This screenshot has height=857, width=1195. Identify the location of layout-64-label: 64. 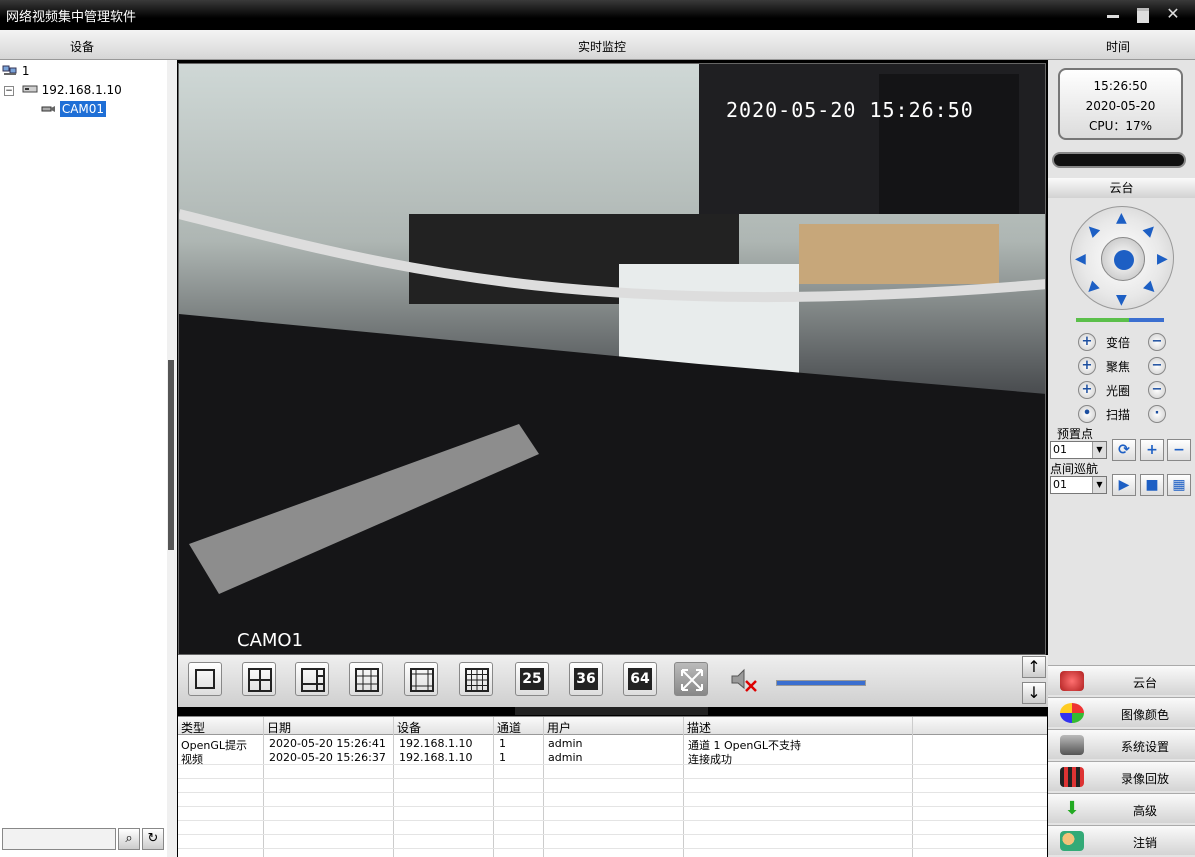
(640, 679).